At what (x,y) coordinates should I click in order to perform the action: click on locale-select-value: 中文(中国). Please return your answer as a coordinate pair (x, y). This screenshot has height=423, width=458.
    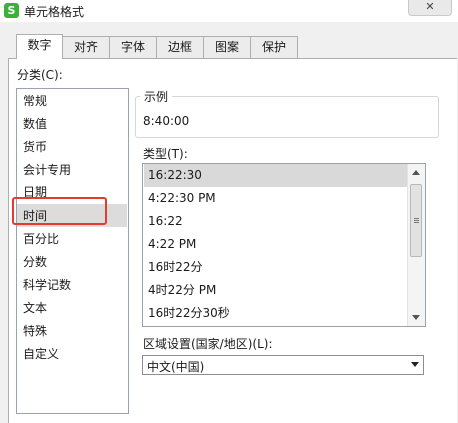
    Looking at the image, I should click on (176, 367).